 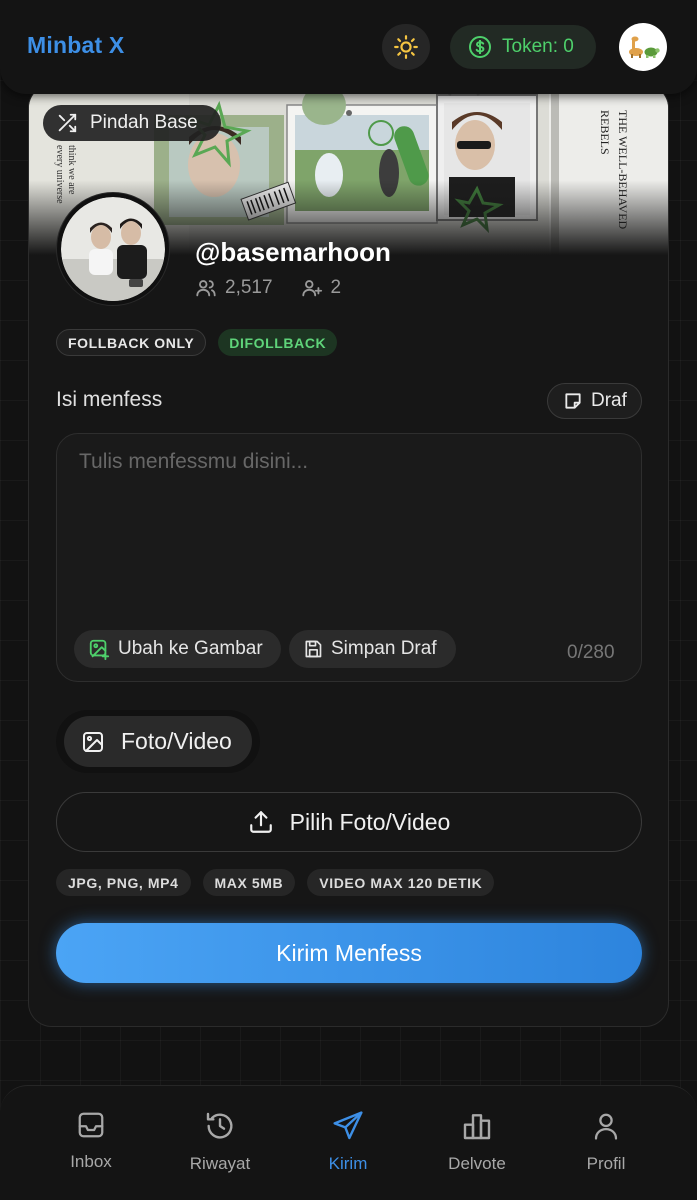 I want to click on followers-icon, so click(x=206, y=288).